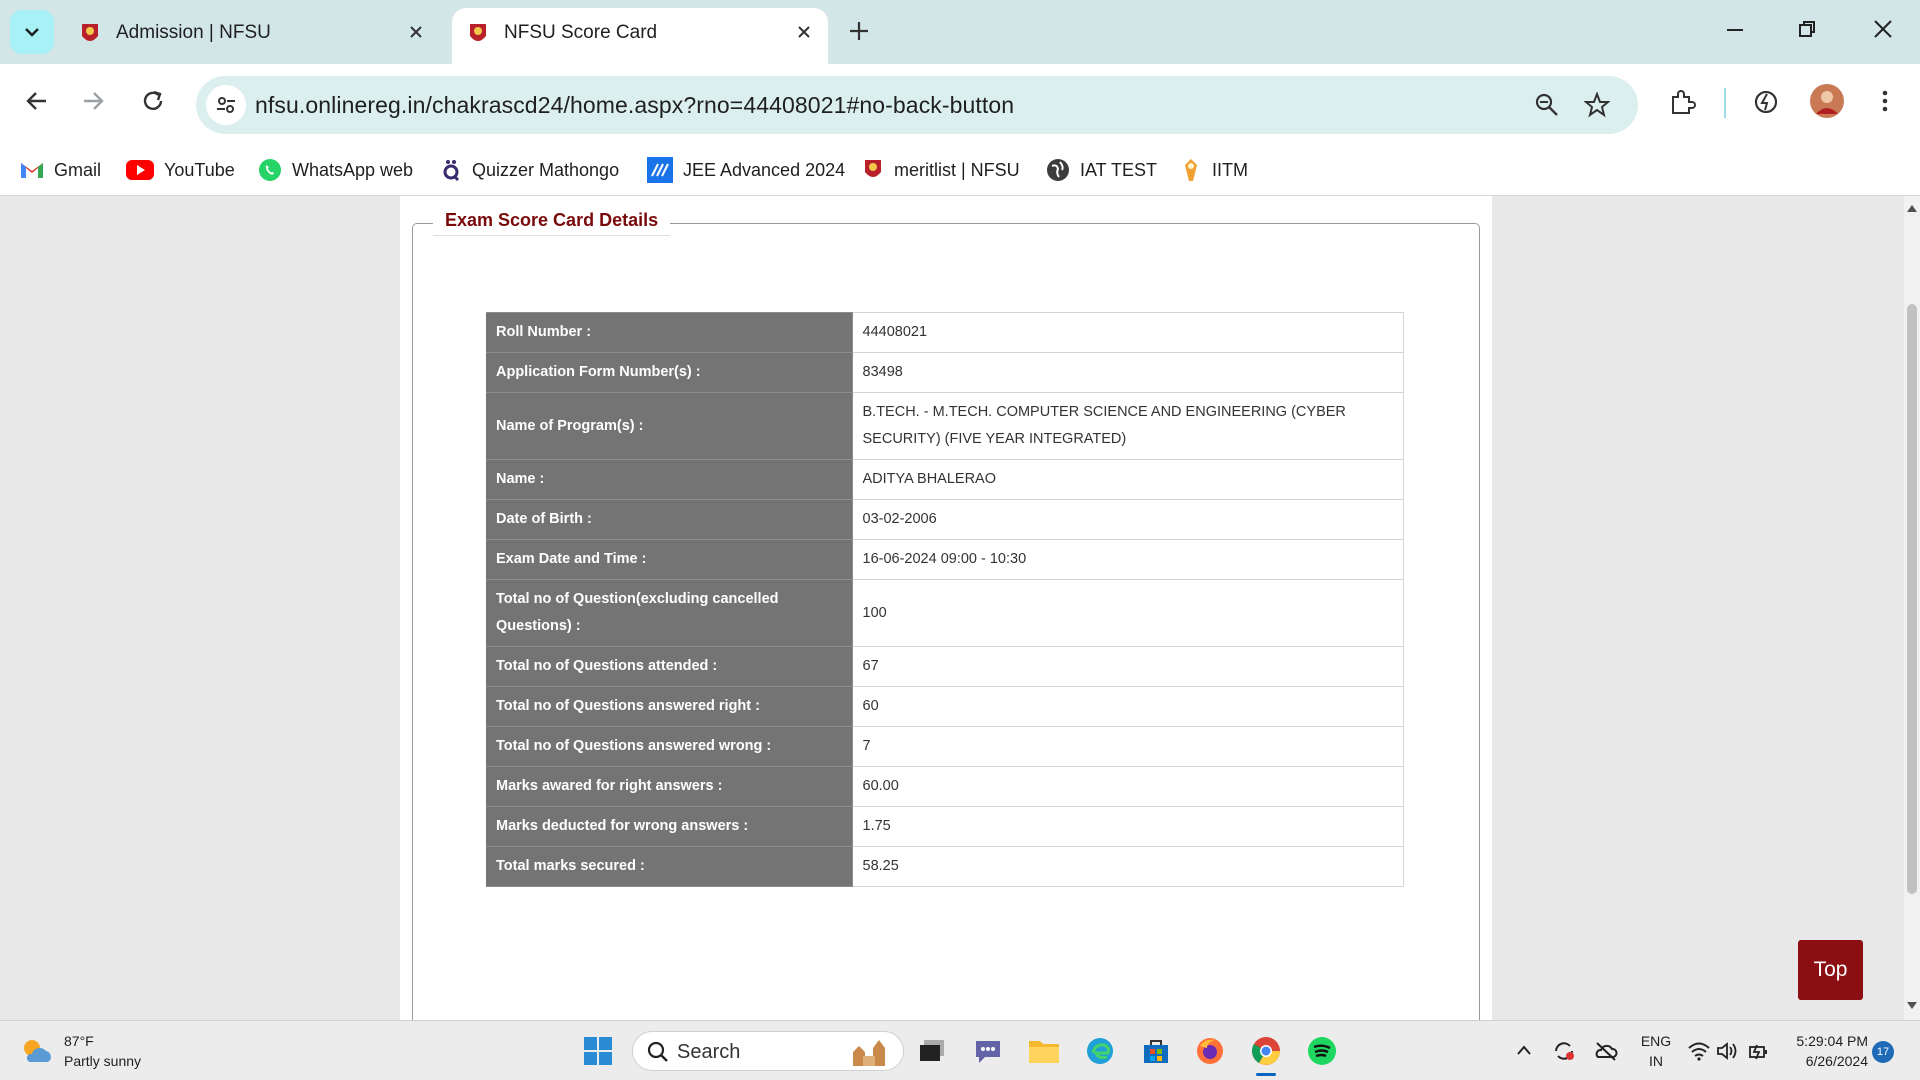 Image resolution: width=1920 pixels, height=1080 pixels. What do you see at coordinates (669, 746) in the screenshot?
I see `score-label: Total no of Questions answered wrong :` at bounding box center [669, 746].